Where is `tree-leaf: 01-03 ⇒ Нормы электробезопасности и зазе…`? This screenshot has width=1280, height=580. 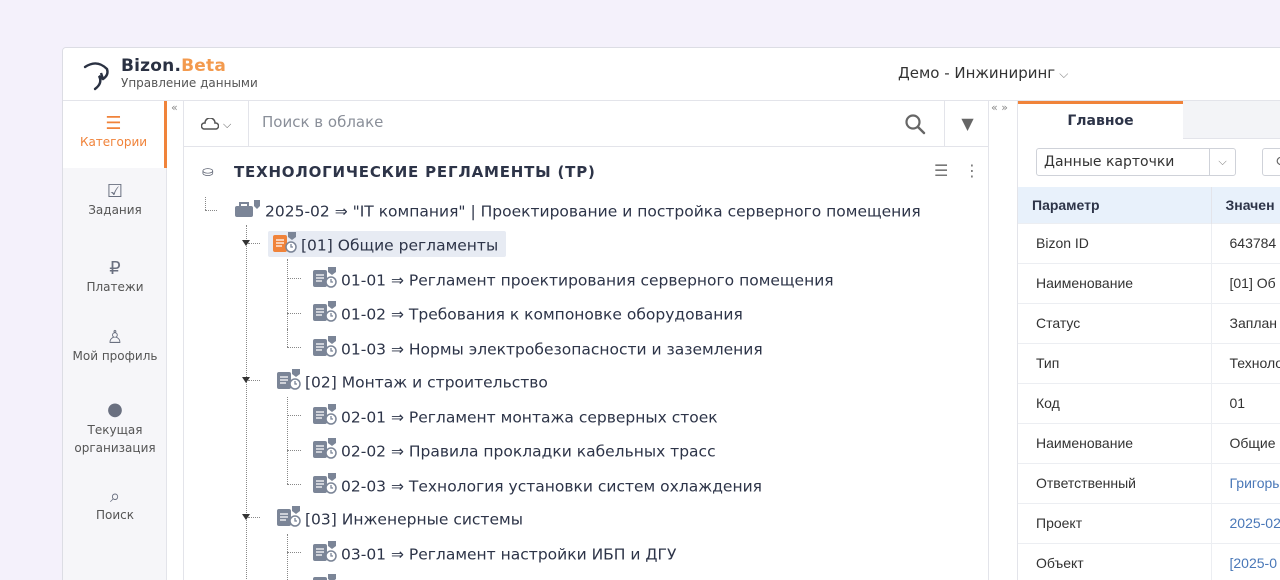
tree-leaf: 01-03 ⇒ Нормы электробезопасности и зазе… is located at coordinates (537, 348).